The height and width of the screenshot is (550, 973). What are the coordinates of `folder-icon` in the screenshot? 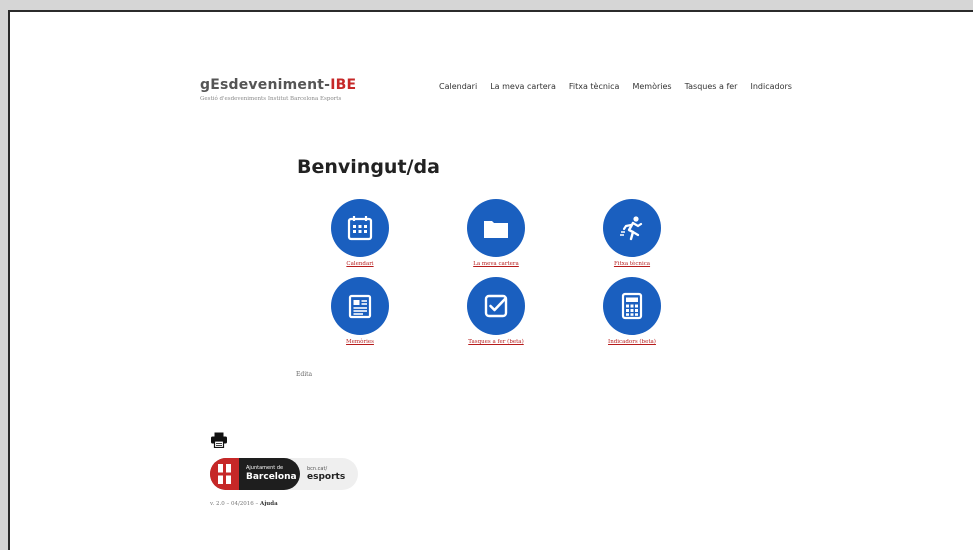 It's located at (496, 228).